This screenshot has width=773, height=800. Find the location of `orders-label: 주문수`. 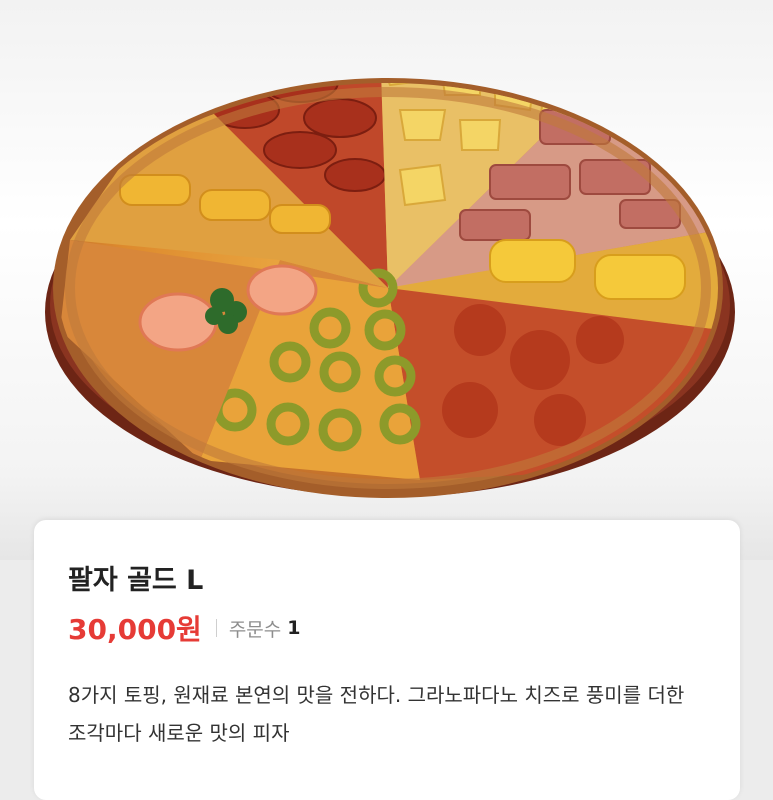

orders-label: 주문수 is located at coordinates (255, 629).